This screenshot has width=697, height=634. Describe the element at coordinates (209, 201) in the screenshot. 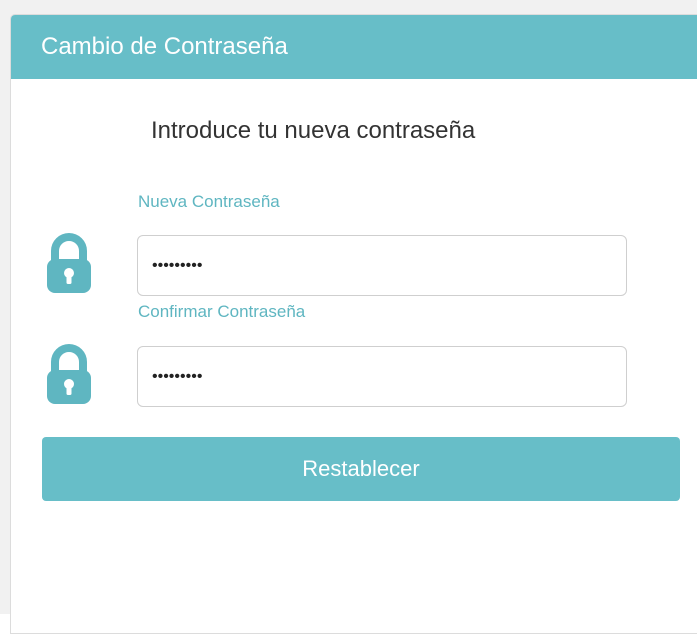

I see `new-password-label: Nueva Contraseña` at that location.